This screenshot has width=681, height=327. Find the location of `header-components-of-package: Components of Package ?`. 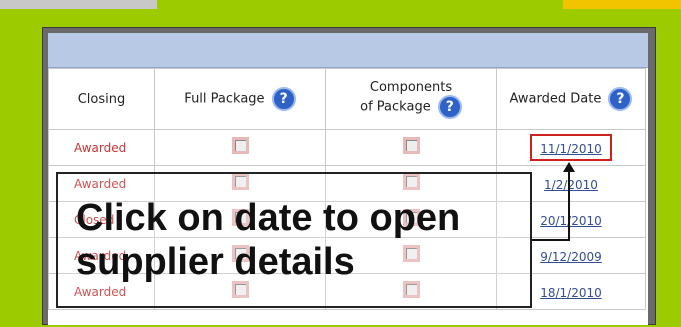

header-components-of-package: Components of Package ? is located at coordinates (411, 99).